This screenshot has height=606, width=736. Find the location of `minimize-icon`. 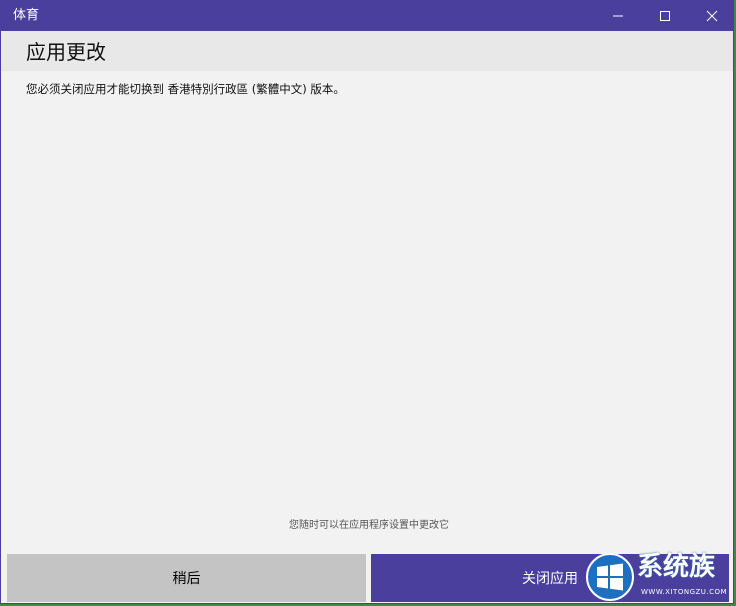

minimize-icon is located at coordinates (618, 16).